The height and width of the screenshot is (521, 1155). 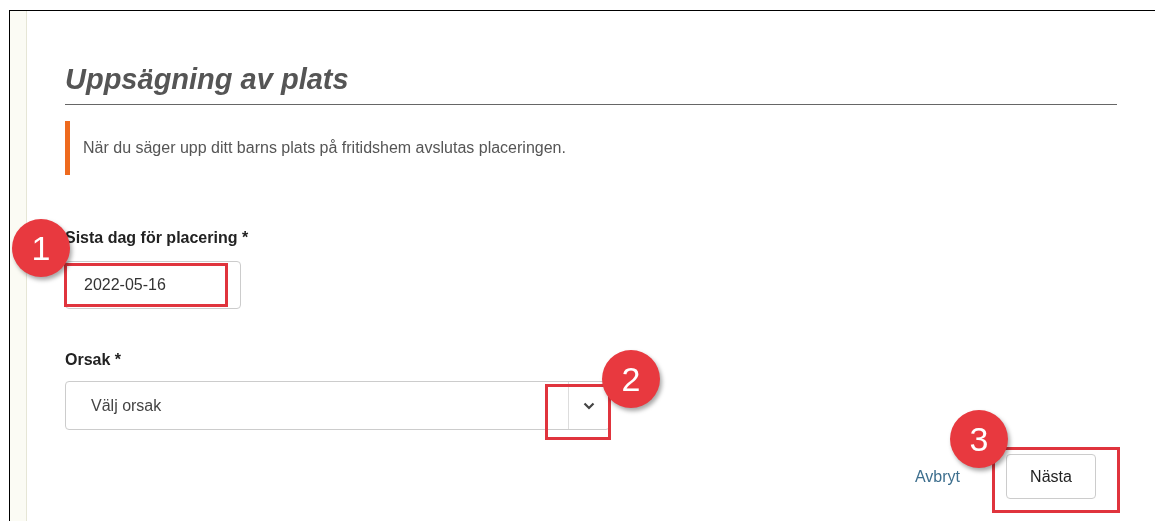 What do you see at coordinates (979, 439) in the screenshot?
I see `step-badge-overlay: 3` at bounding box center [979, 439].